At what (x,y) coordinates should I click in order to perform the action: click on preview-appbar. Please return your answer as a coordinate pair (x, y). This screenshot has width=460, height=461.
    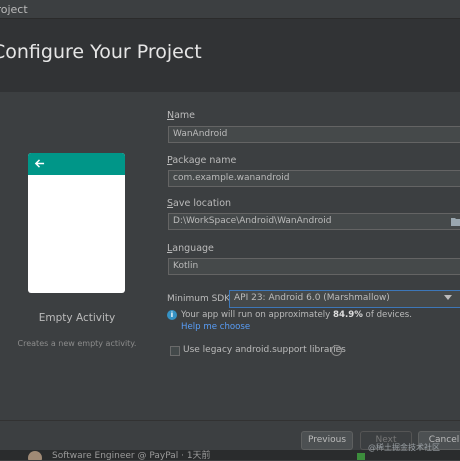
    Looking at the image, I should click on (76, 164).